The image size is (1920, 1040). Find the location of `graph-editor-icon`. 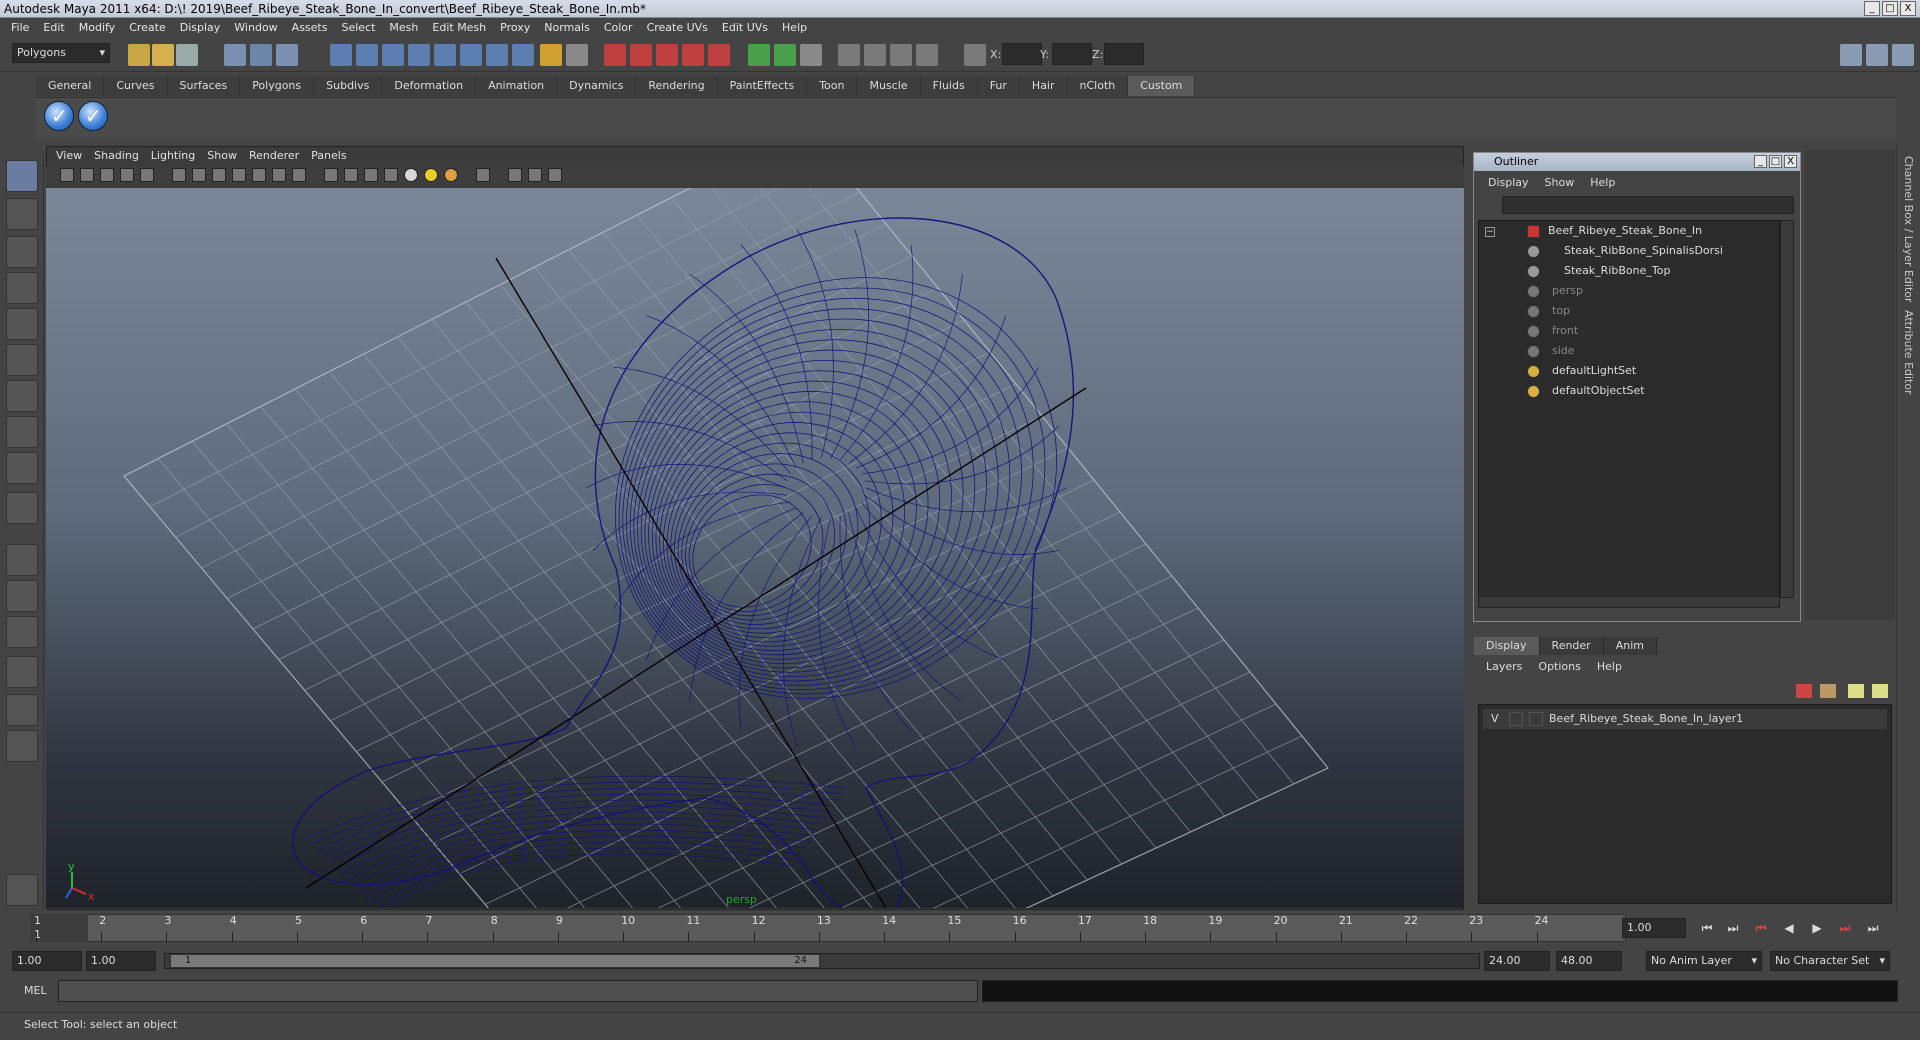

graph-editor-icon is located at coordinates (849, 55).